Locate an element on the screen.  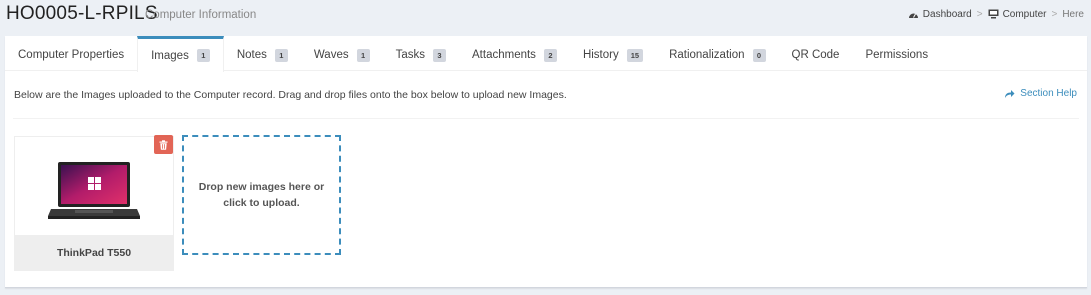
tab-qr-code: QR Code is located at coordinates (816, 53).